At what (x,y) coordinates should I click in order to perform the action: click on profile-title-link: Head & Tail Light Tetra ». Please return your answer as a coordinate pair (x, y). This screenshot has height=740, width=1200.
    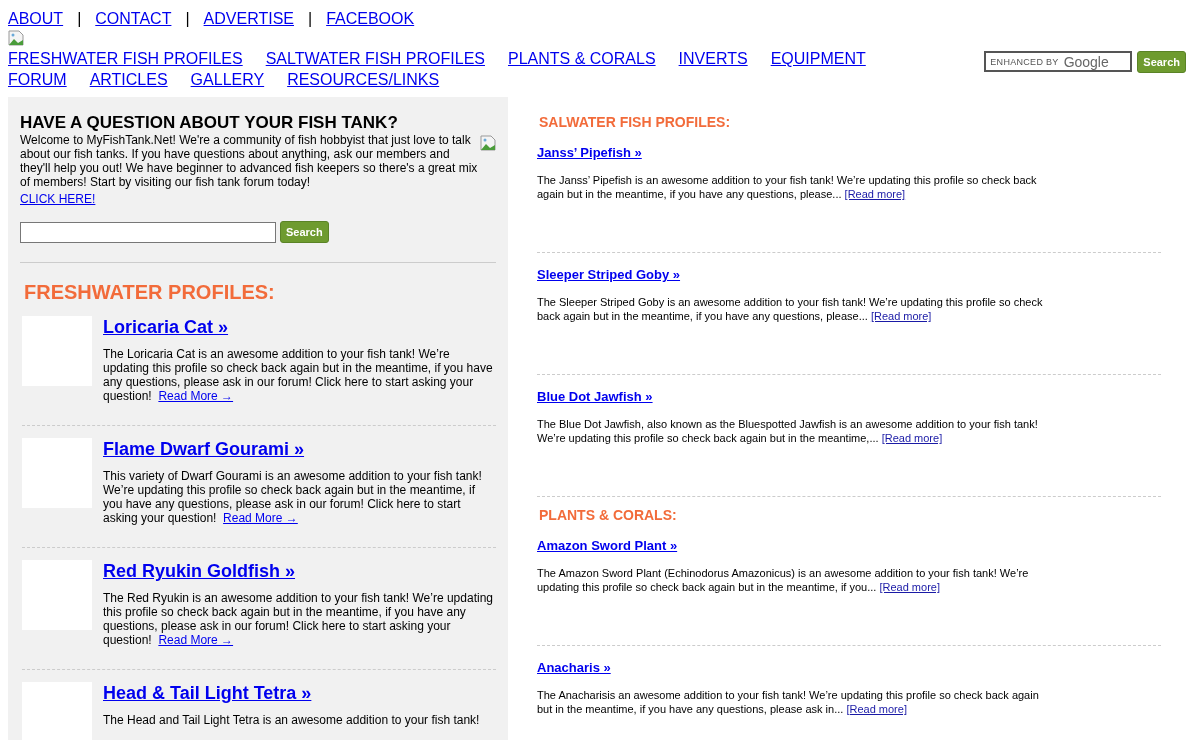
    Looking at the image, I should click on (207, 693).